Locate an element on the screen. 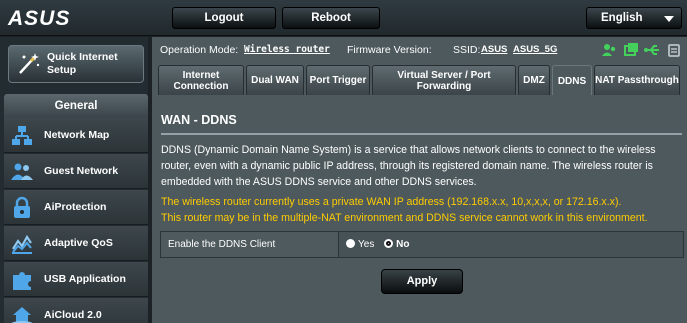 The image size is (687, 323). no-radio is located at coordinates (389, 243).